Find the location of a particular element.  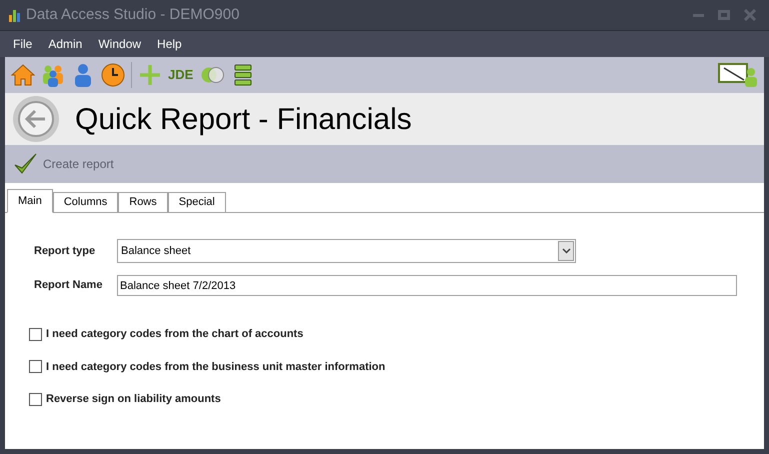

tab: Rows is located at coordinates (143, 202).